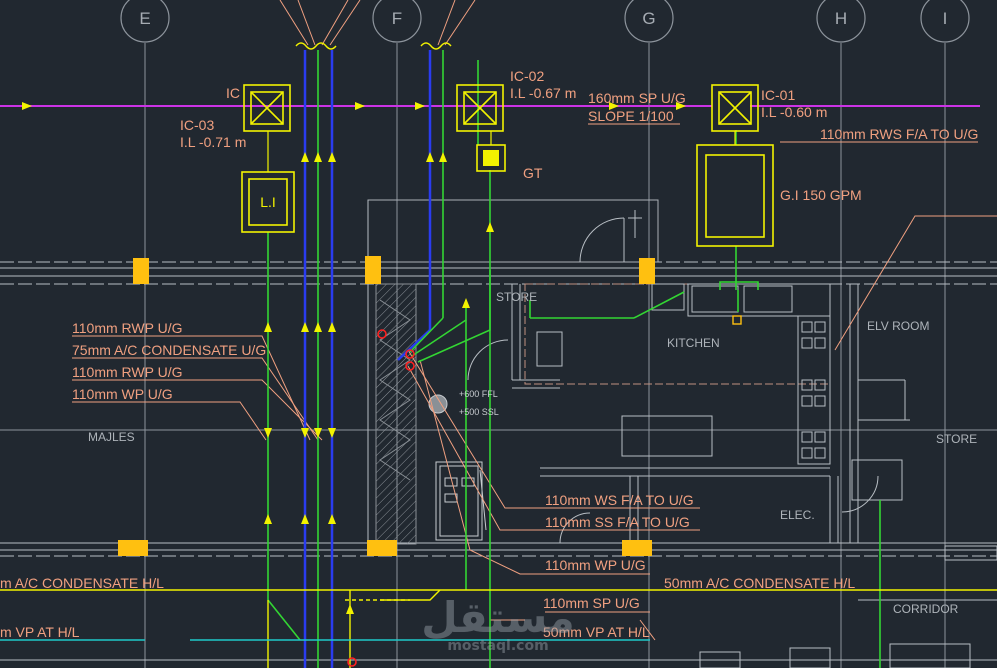 This screenshot has height=668, width=997. I want to click on label-ac50-right: 50mm A/C CONDENSATE H/L, so click(759, 583).